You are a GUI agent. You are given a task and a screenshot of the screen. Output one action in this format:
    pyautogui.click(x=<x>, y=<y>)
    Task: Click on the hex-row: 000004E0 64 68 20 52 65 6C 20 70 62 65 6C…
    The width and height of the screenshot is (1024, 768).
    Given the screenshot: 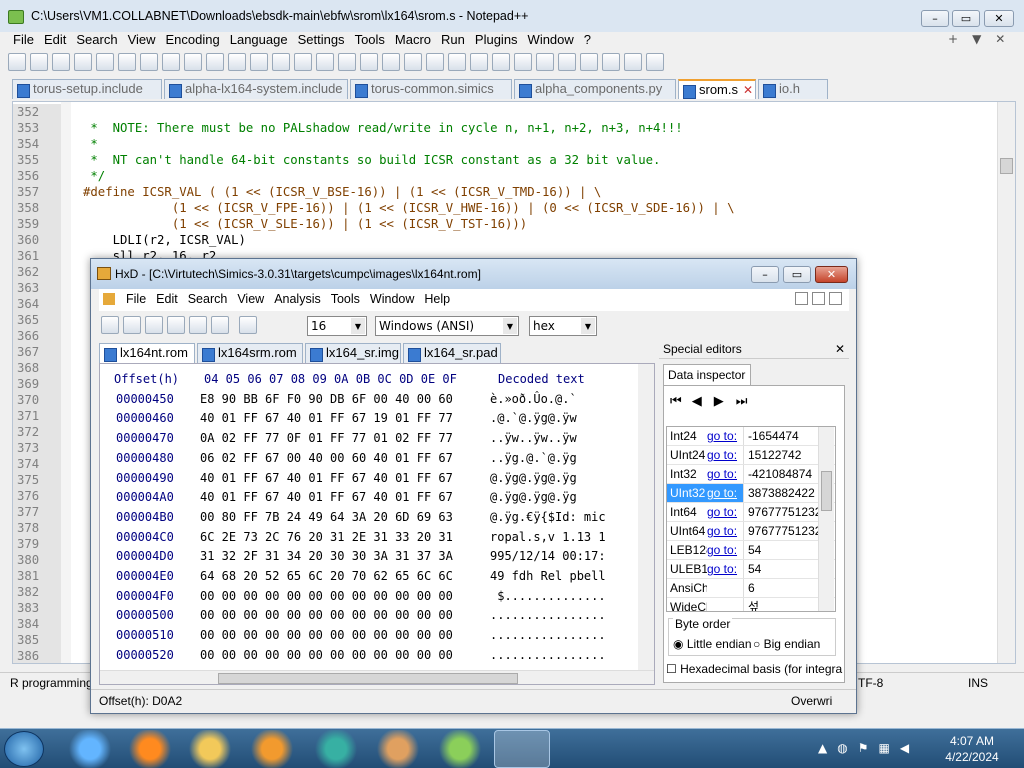 What is the action you would take?
    pyautogui.click(x=385, y=577)
    